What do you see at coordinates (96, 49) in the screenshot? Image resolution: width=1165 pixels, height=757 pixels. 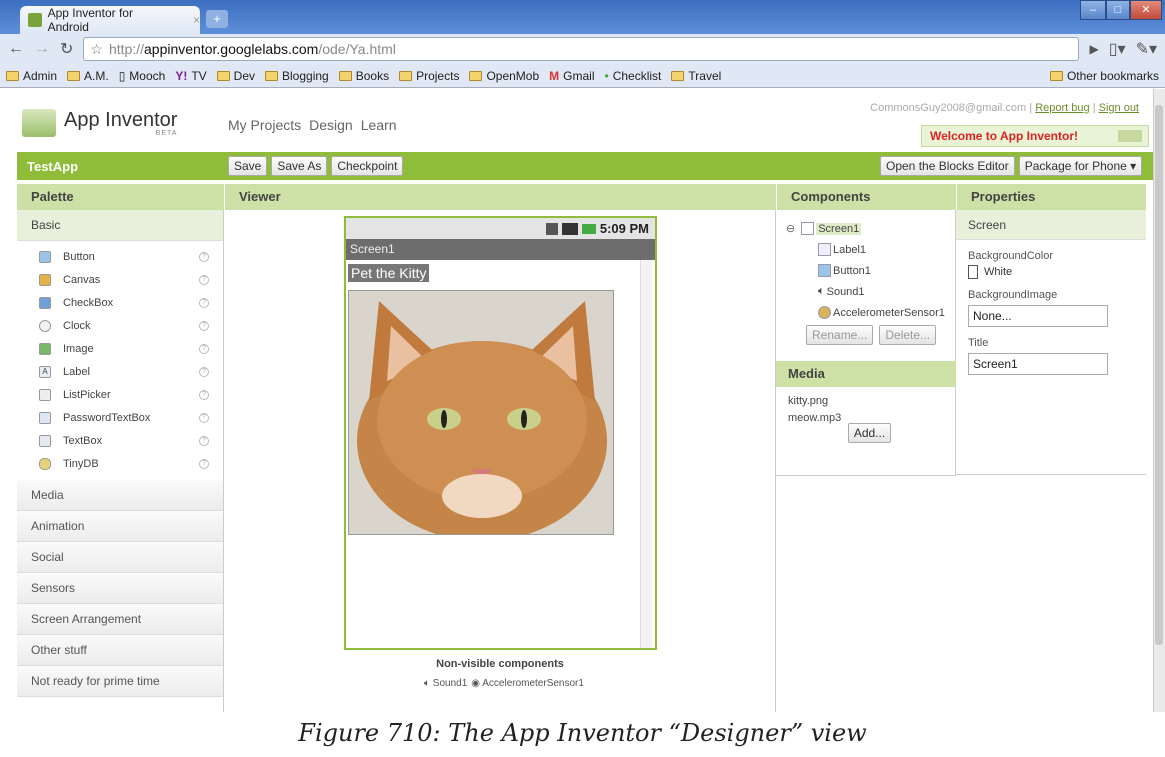 I see `bookmark-star-icon: ☆` at bounding box center [96, 49].